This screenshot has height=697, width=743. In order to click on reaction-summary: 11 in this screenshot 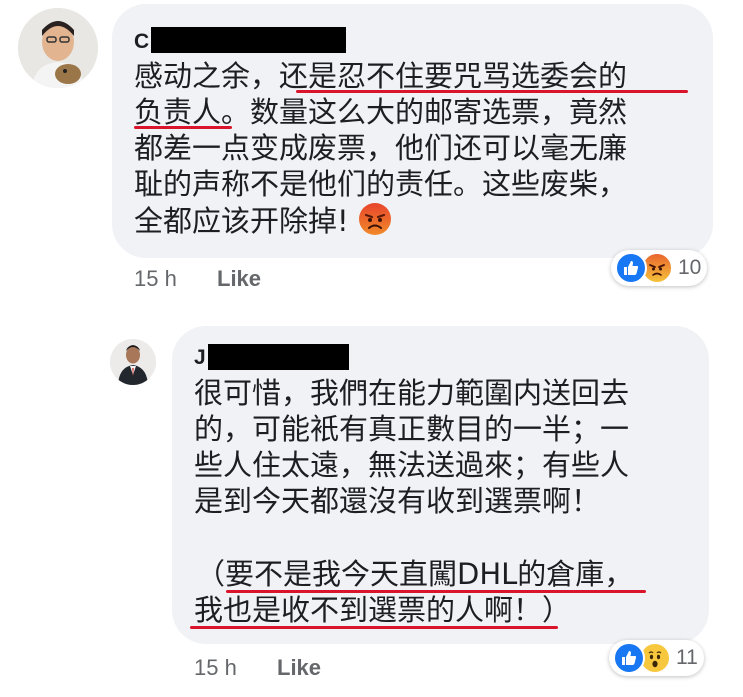, I will do `click(656, 658)`.